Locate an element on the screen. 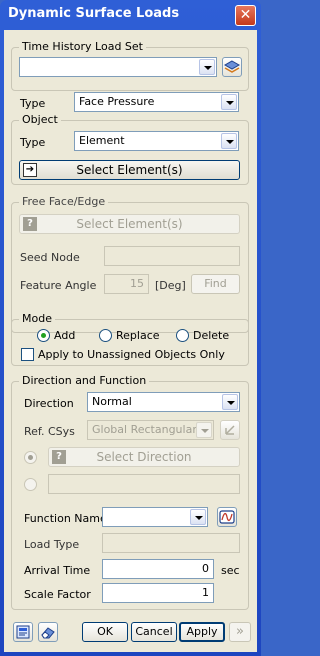 The image size is (320, 656). mode-delete-radio is located at coordinates (182, 335).